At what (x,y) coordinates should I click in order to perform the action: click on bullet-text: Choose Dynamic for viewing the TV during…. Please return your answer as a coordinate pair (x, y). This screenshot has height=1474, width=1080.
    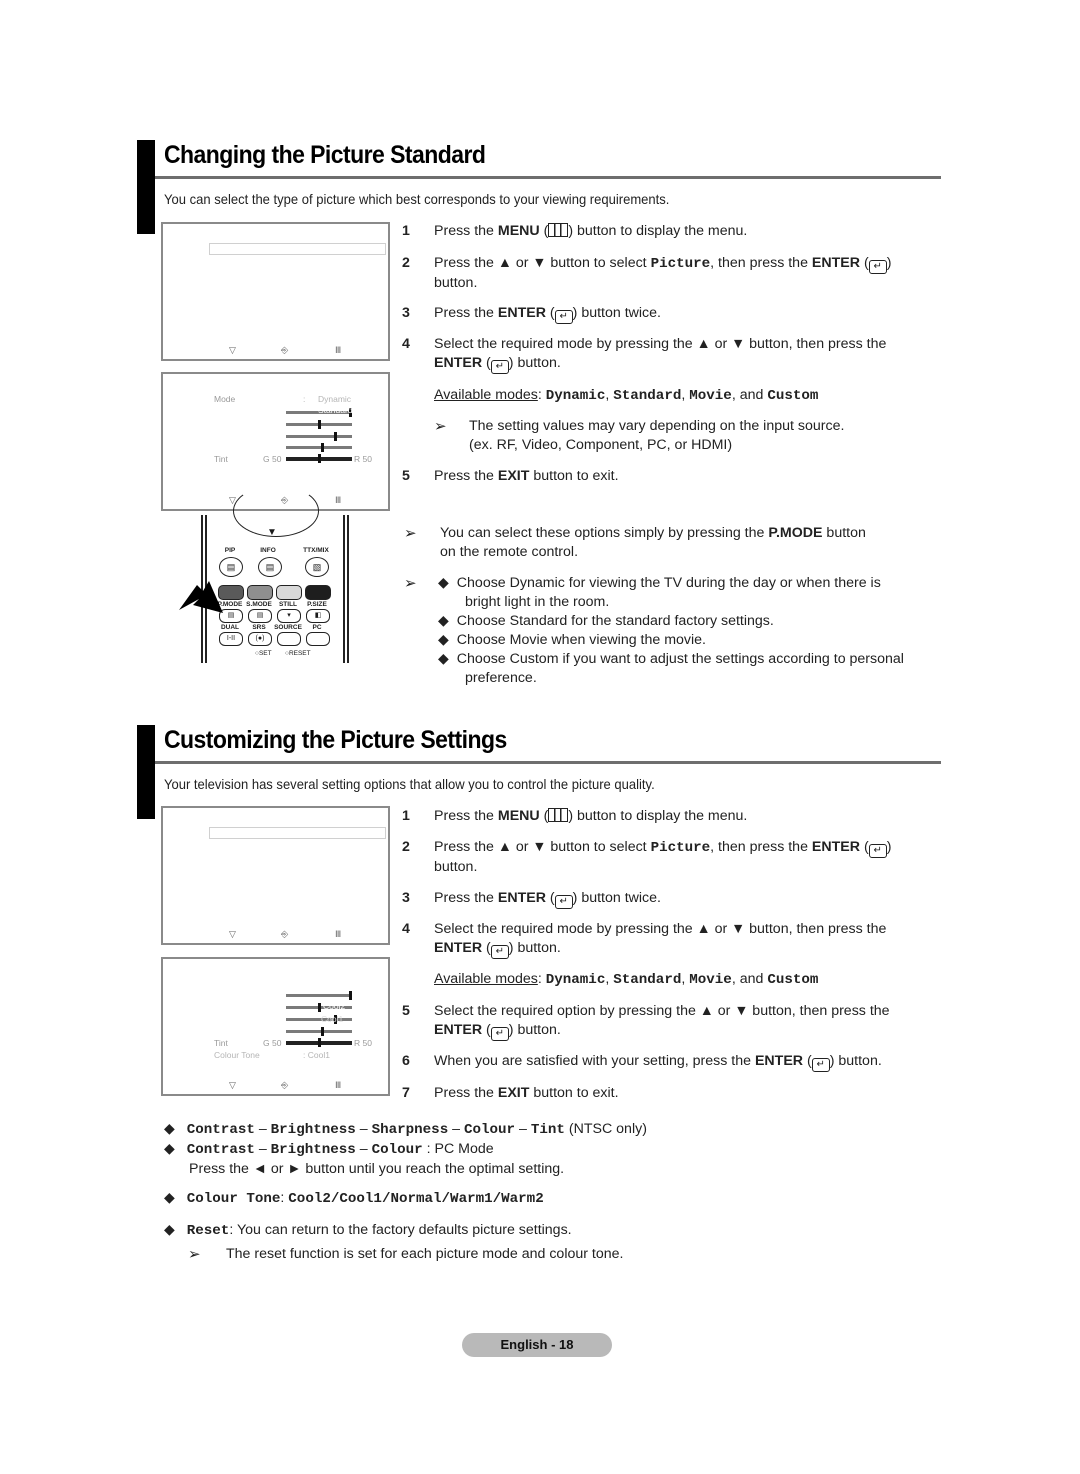
    Looking at the image, I should click on (668, 583).